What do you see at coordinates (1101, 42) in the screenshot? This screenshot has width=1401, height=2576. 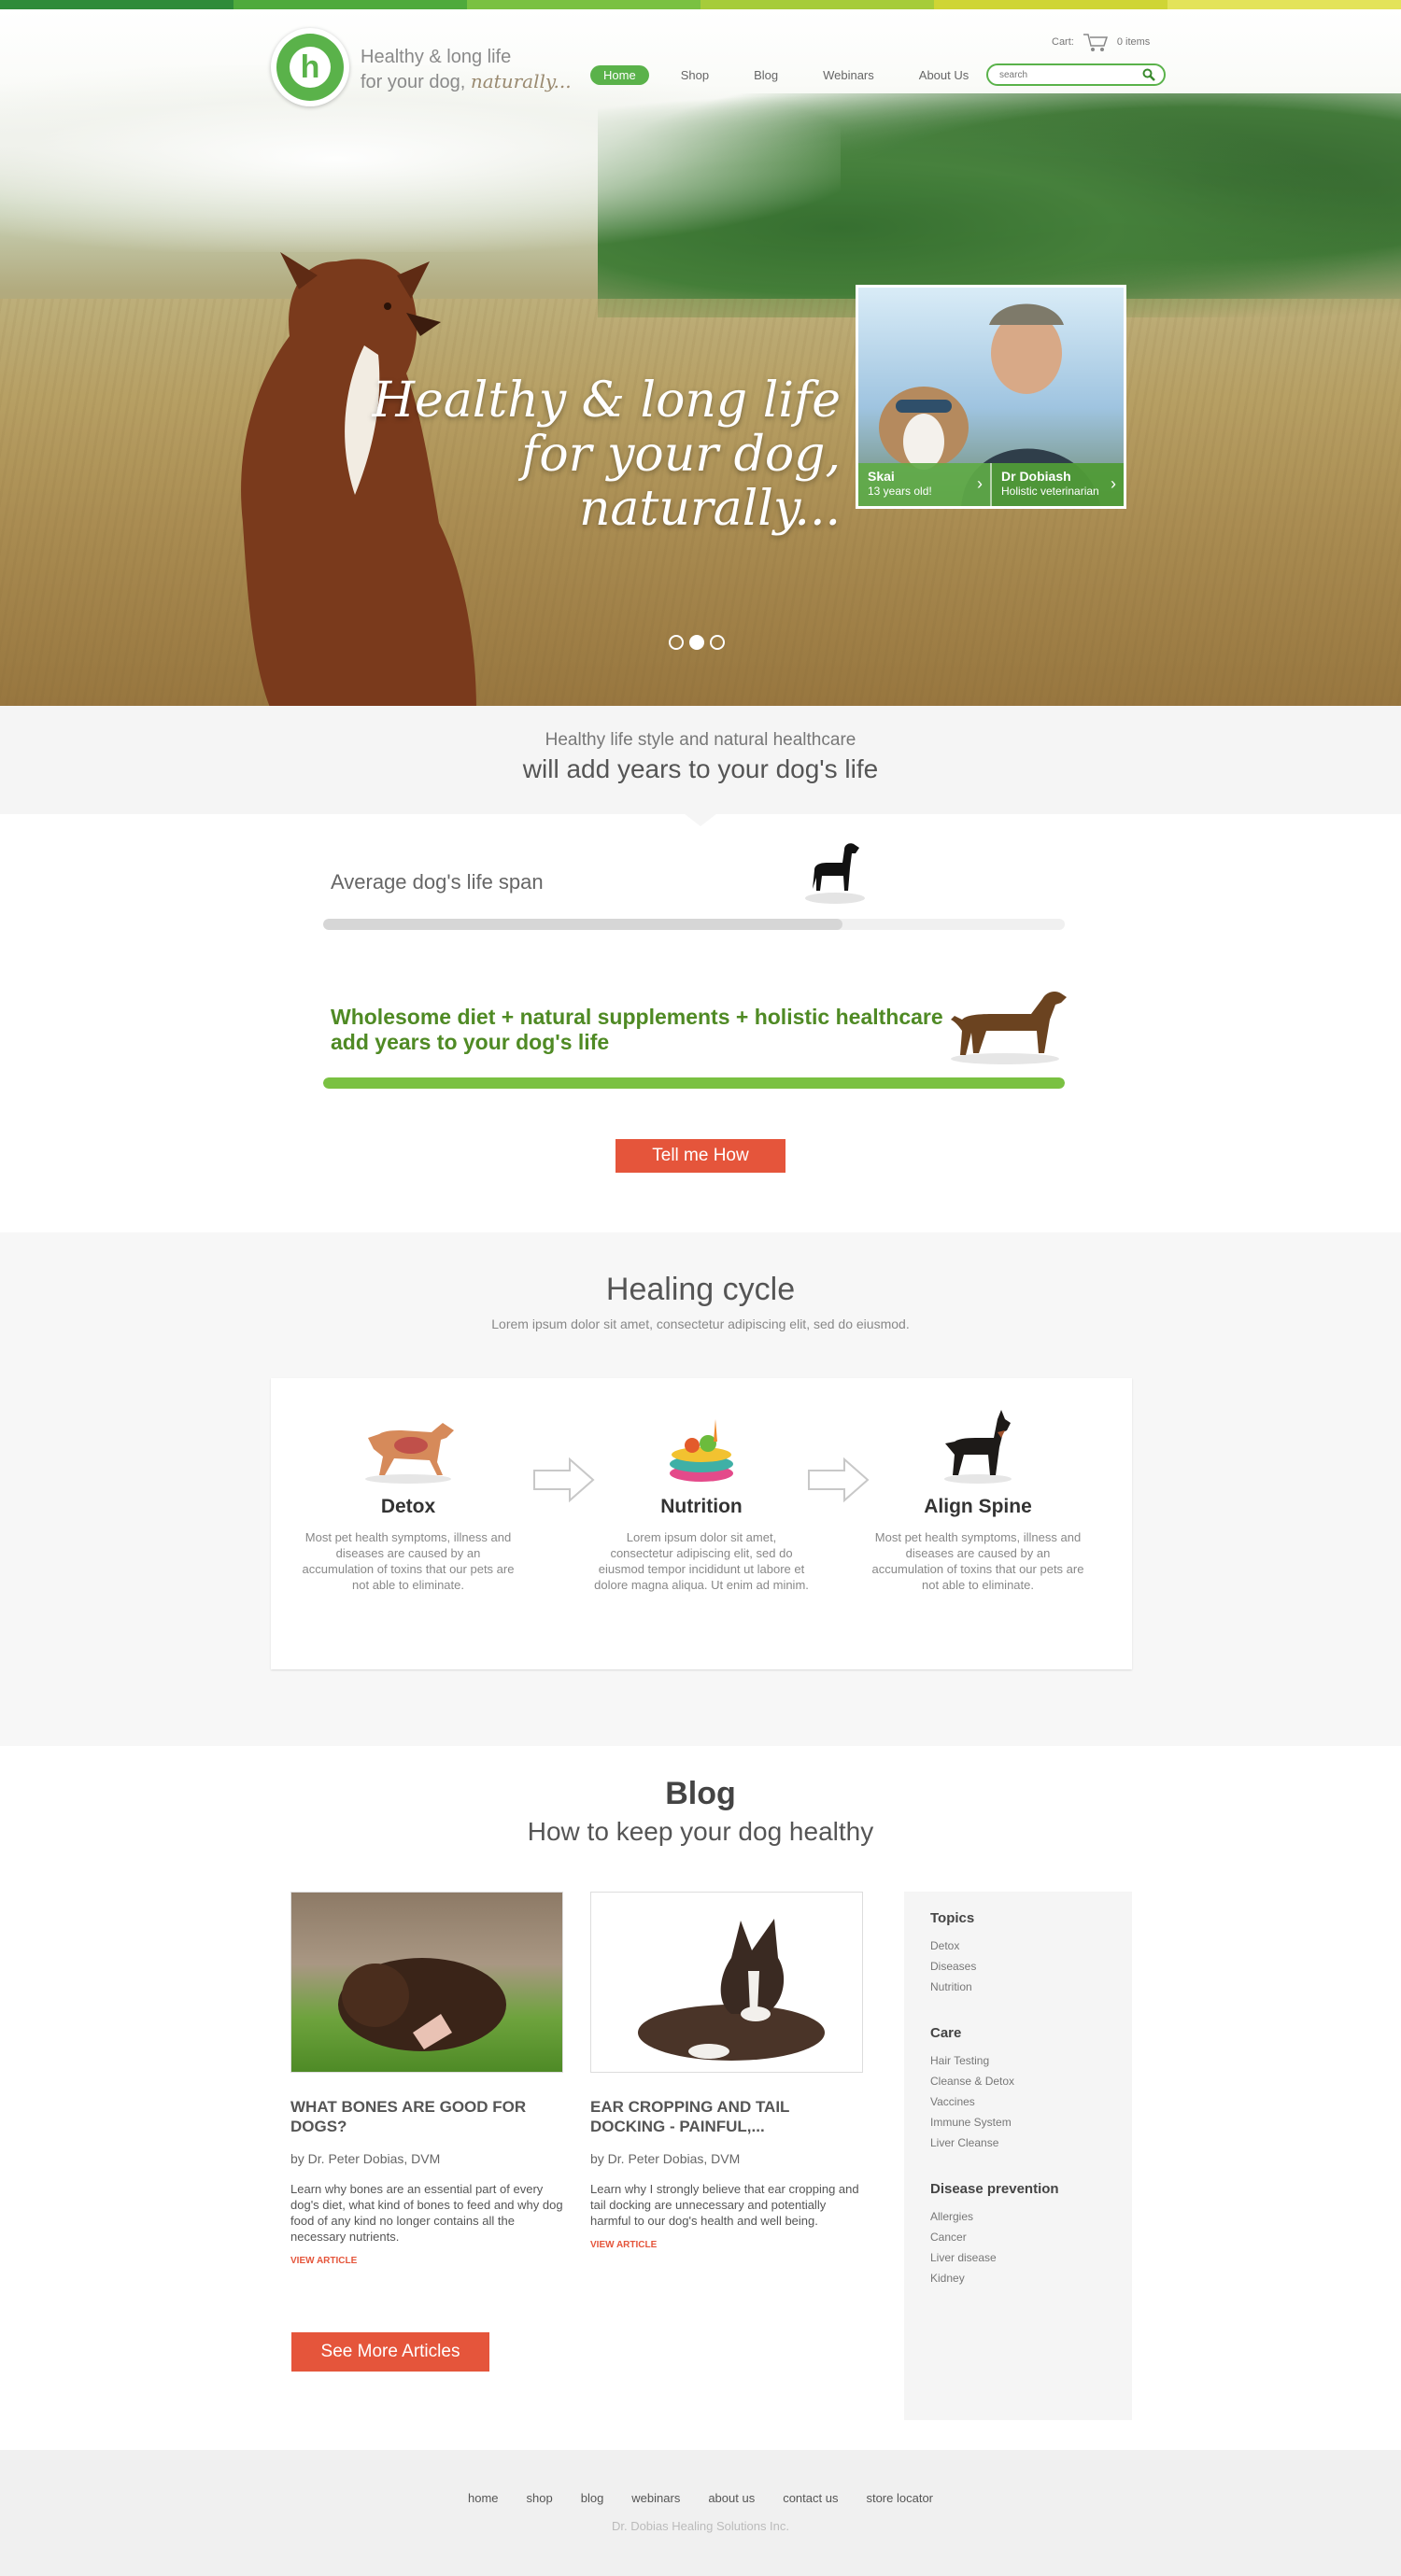 I see `cart-widget: Cart: 0 items` at bounding box center [1101, 42].